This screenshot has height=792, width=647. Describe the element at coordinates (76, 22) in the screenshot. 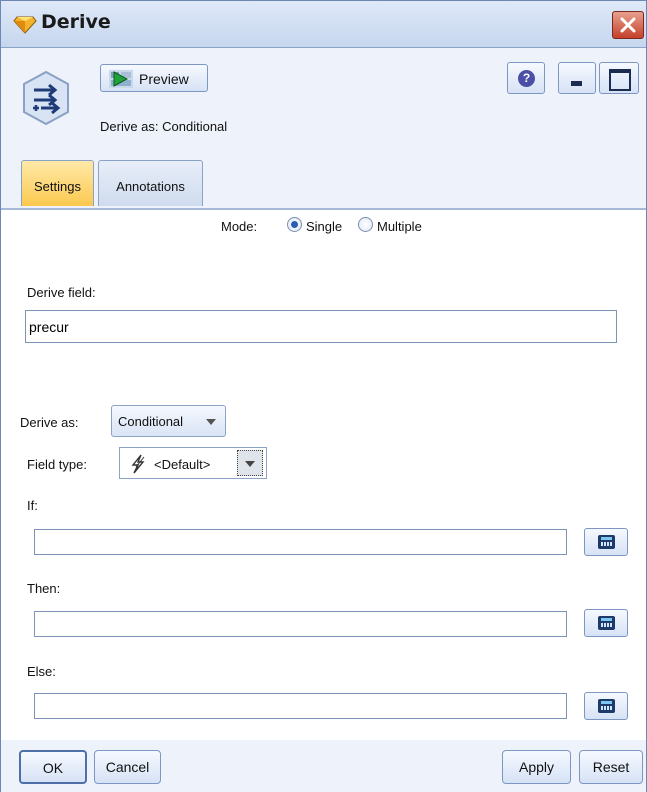

I see `window-title: Derive` at that location.